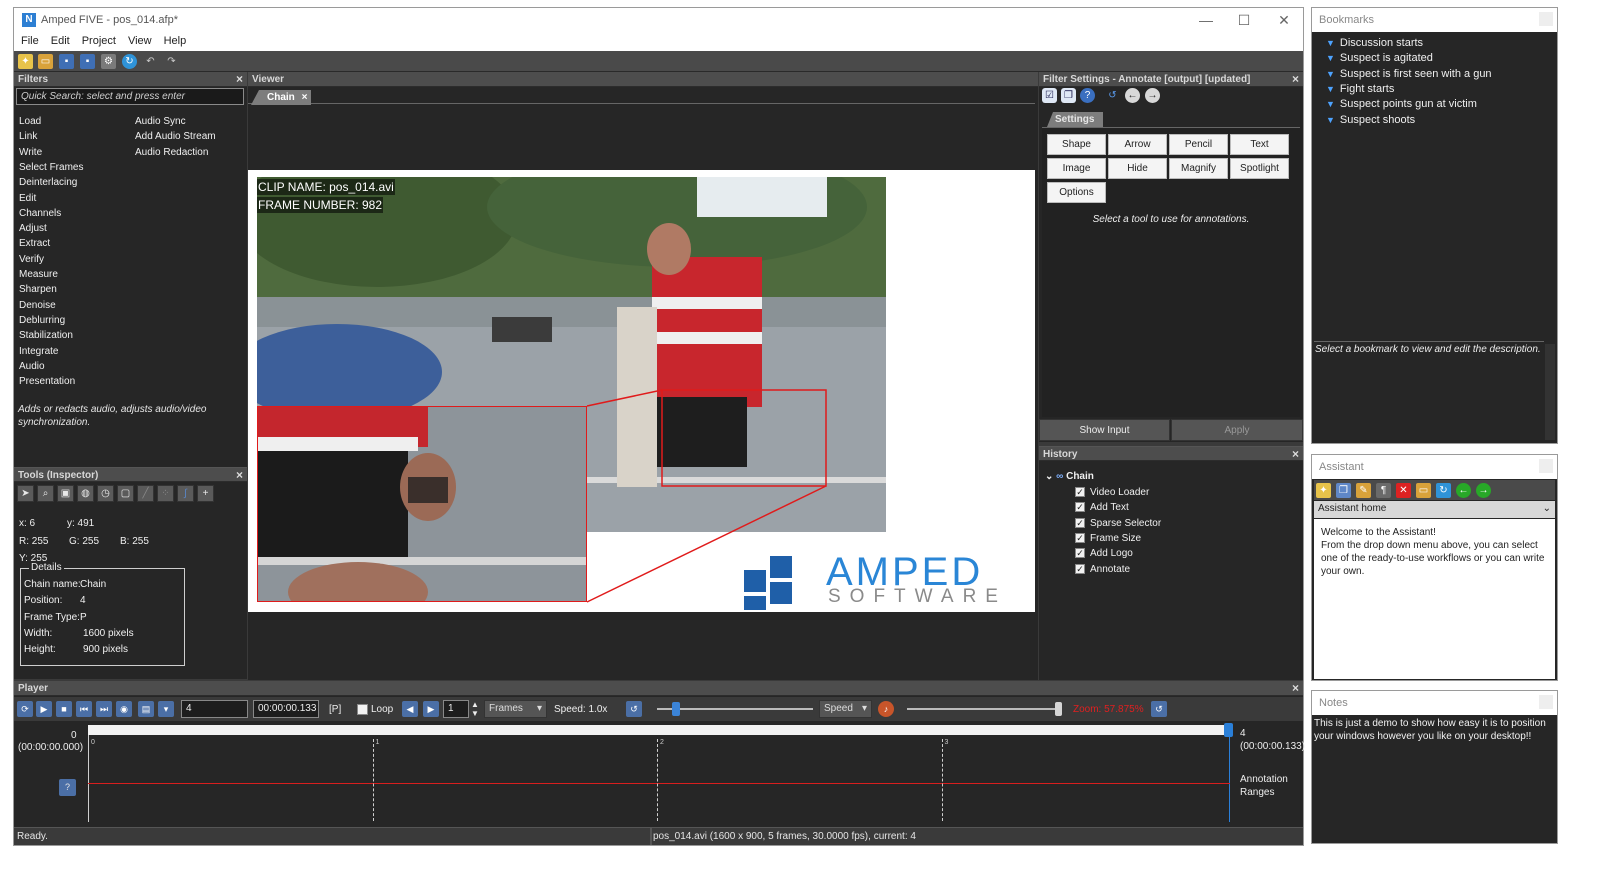 The height and width of the screenshot is (875, 1600). Describe the element at coordinates (1237, 430) in the screenshot. I see `apply-button: Apply` at that location.